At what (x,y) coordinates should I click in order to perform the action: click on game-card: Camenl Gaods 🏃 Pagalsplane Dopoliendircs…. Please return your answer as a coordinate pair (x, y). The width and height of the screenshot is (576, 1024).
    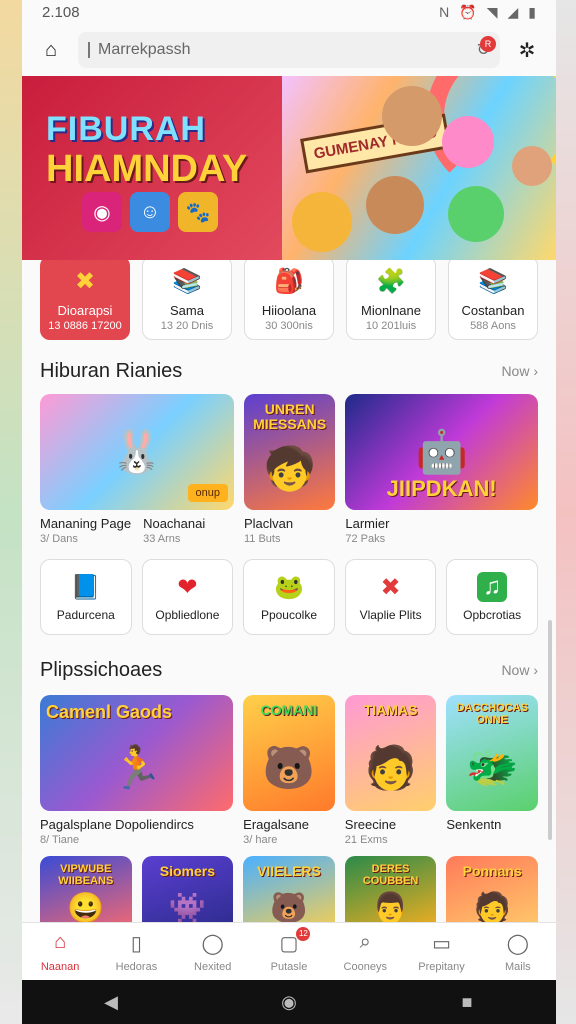
    Looking at the image, I should click on (137, 770).